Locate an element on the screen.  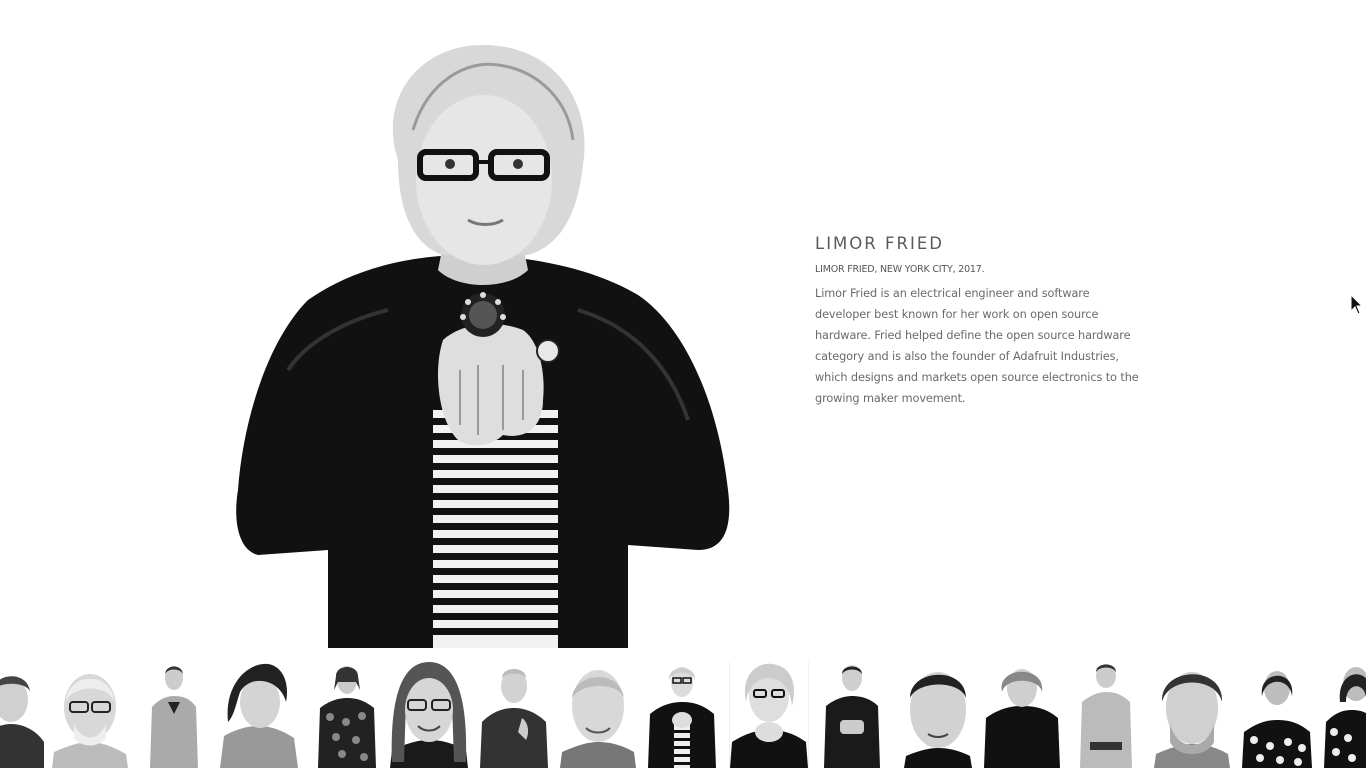
portrait-thumbnail-active is located at coordinates (769, 715).